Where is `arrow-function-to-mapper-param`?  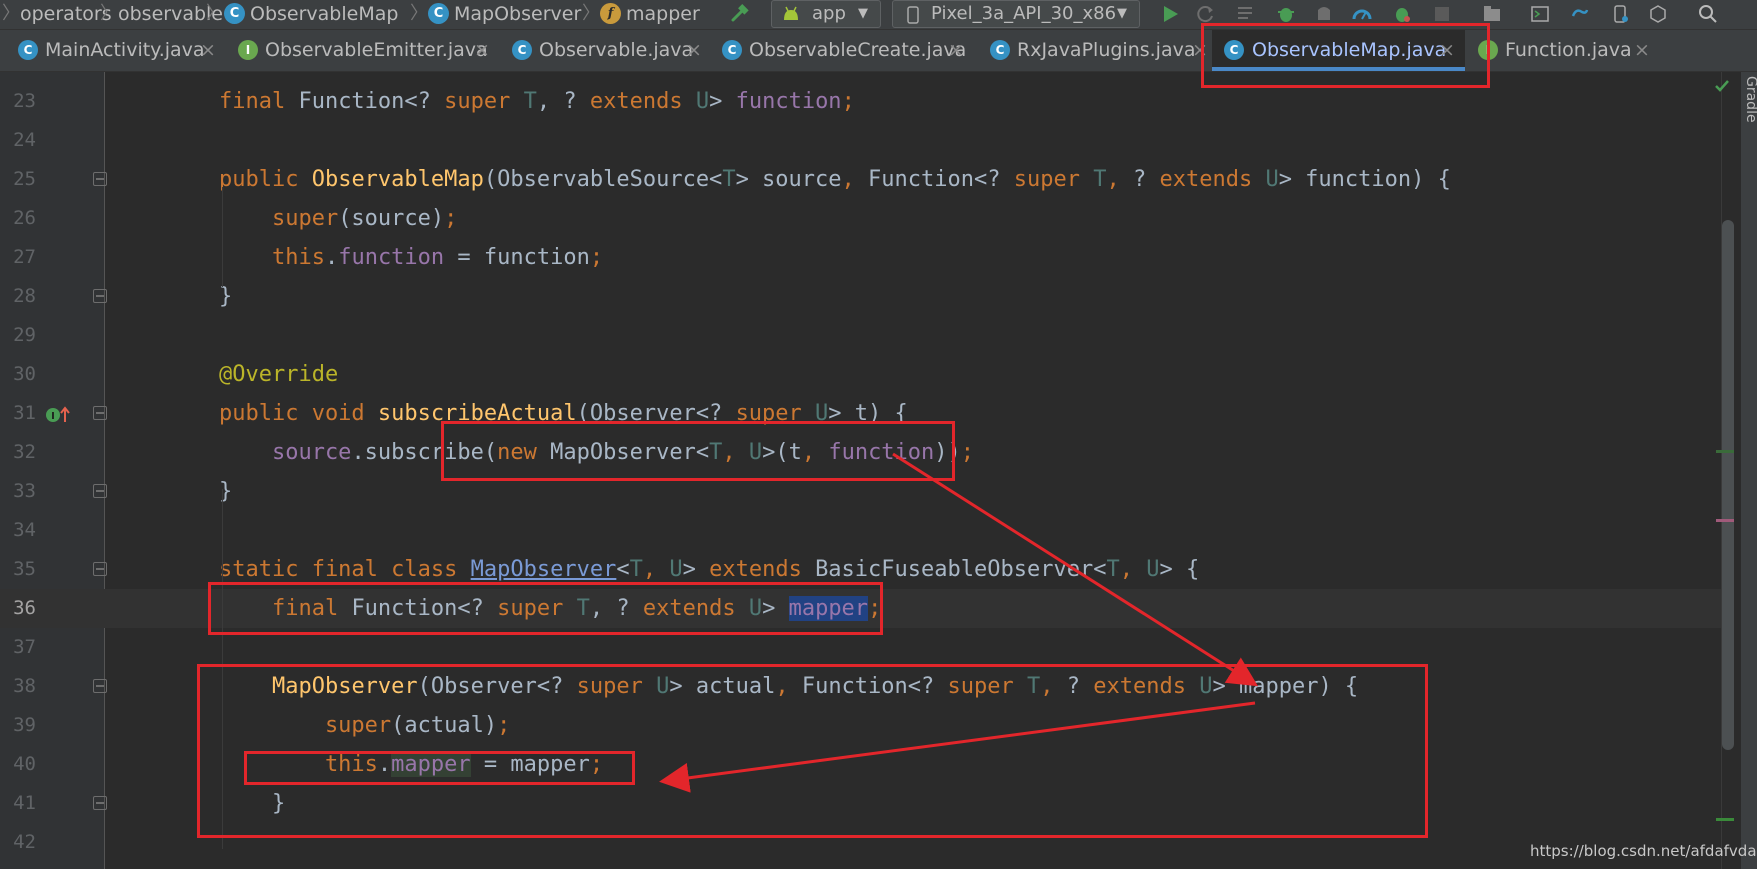
arrow-function-to-mapper-param is located at coordinates (1075, 569).